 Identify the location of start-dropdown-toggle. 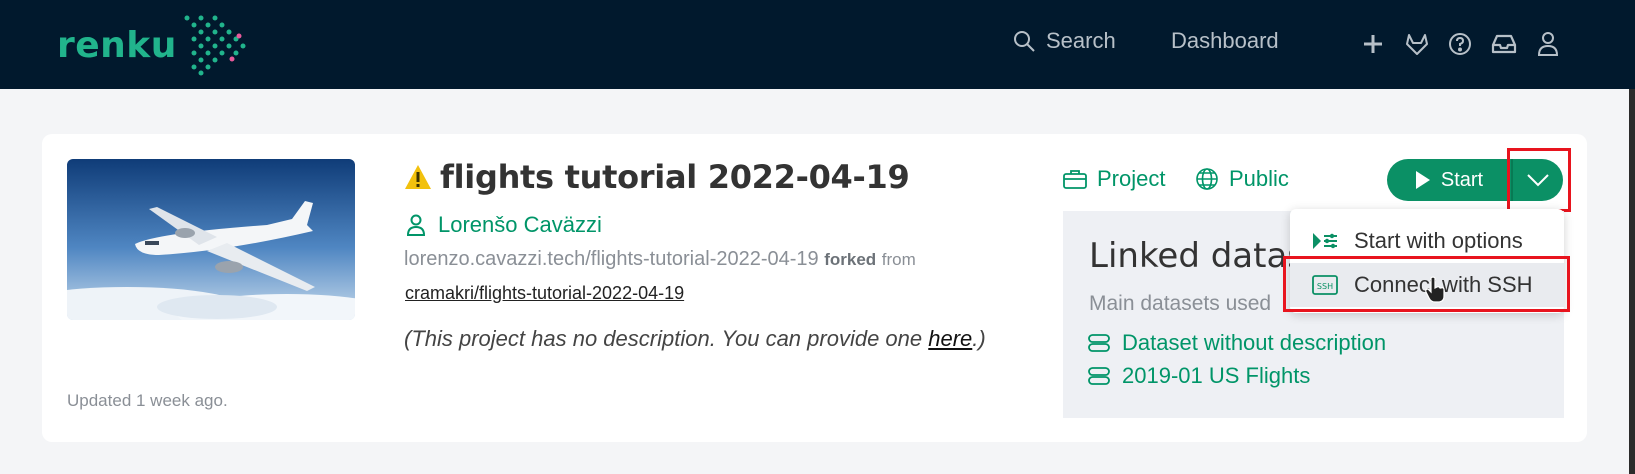
(1537, 180).